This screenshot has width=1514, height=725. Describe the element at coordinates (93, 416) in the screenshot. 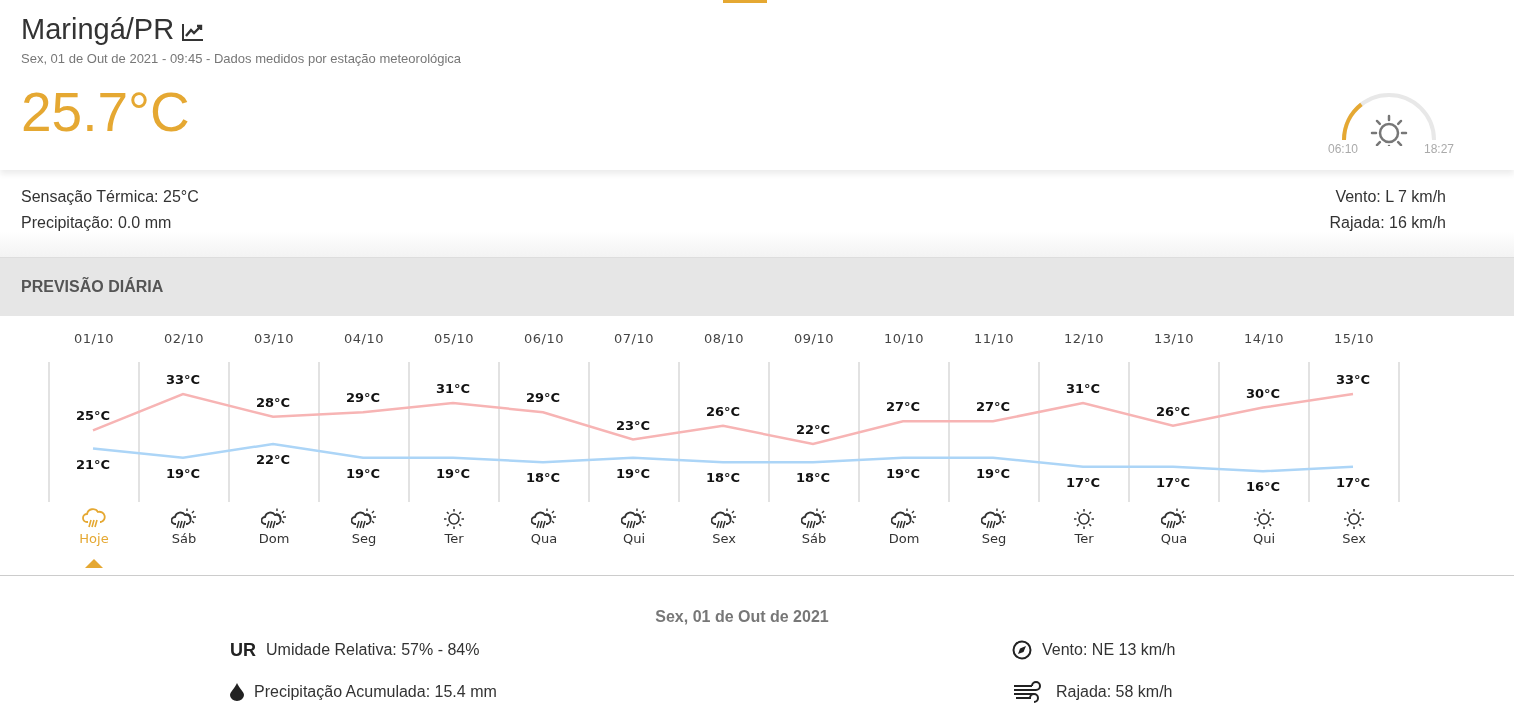

I see `max-temperature: 25°C` at that location.